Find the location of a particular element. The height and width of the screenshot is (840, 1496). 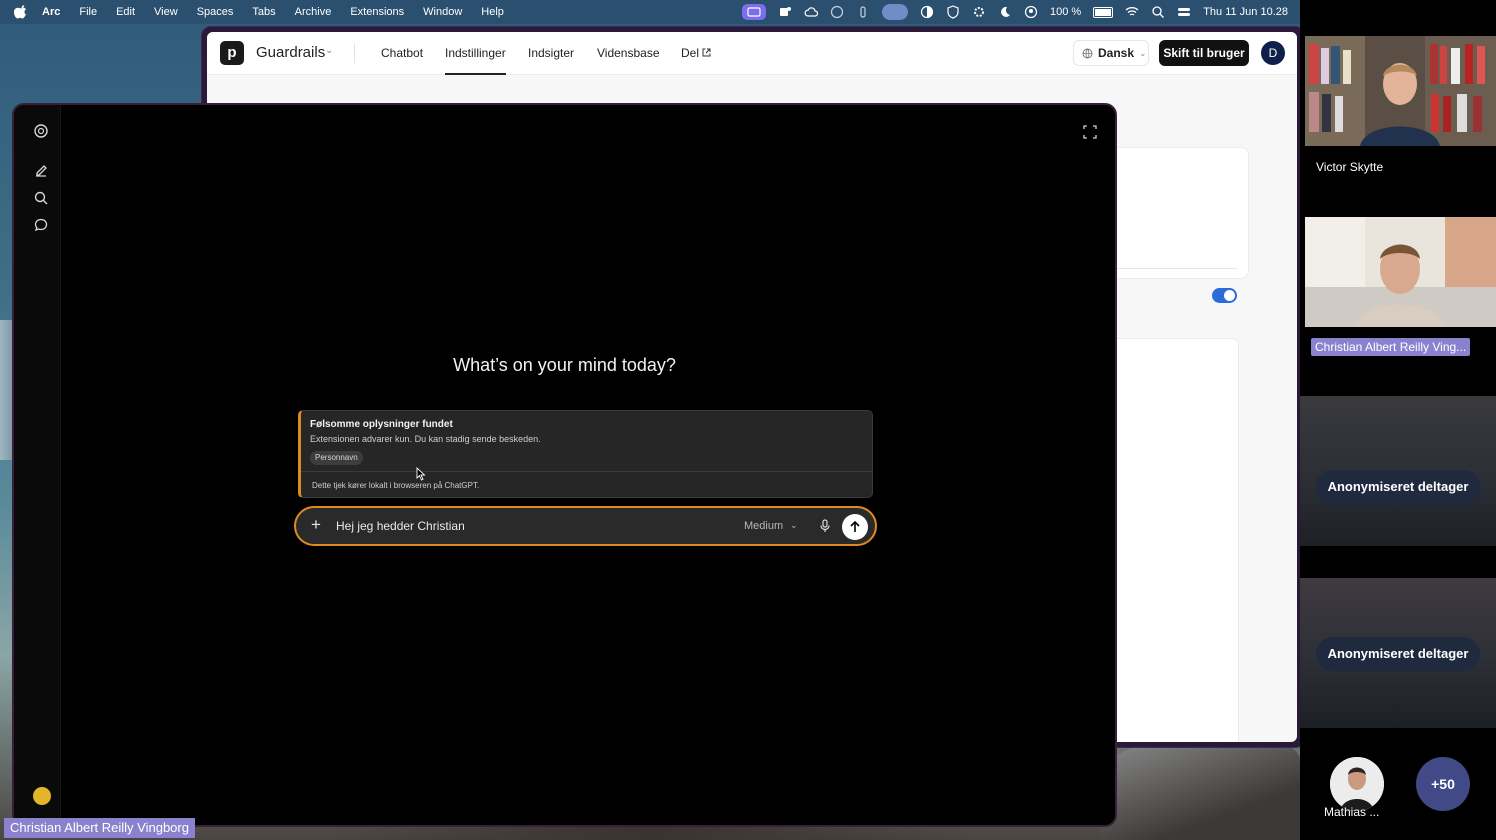

warning-tag: Personnavn is located at coordinates (336, 458).